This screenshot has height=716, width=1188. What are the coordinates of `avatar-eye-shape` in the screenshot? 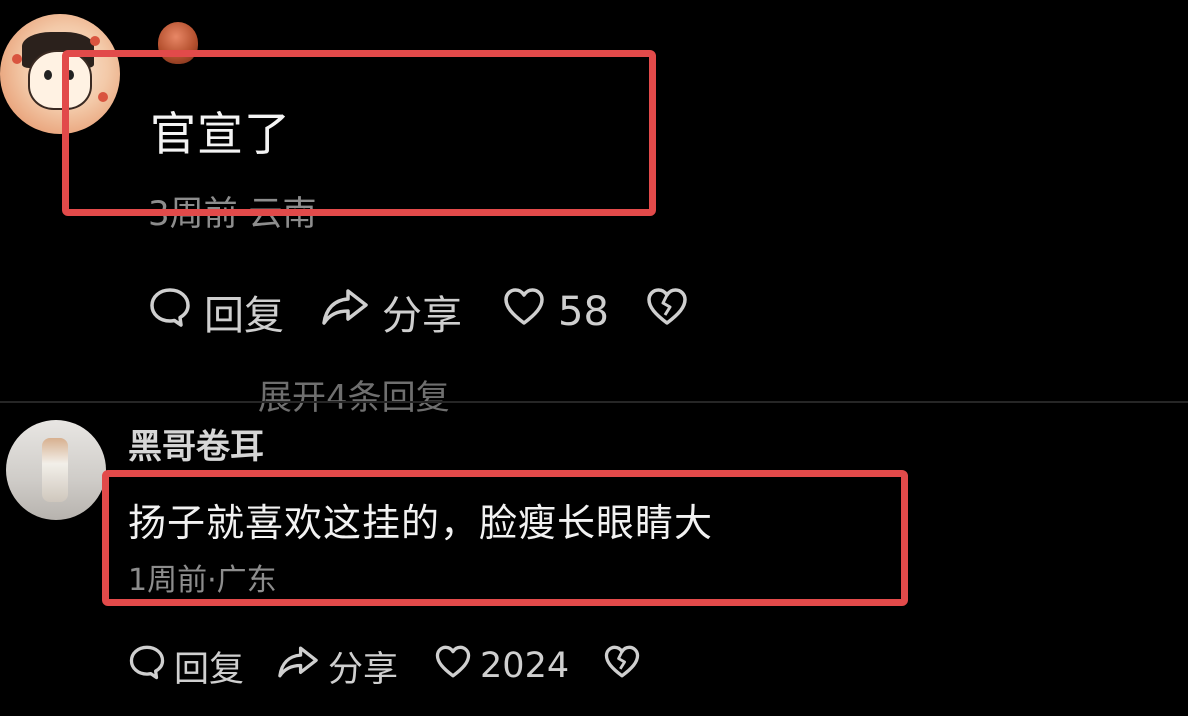 It's located at (48, 75).